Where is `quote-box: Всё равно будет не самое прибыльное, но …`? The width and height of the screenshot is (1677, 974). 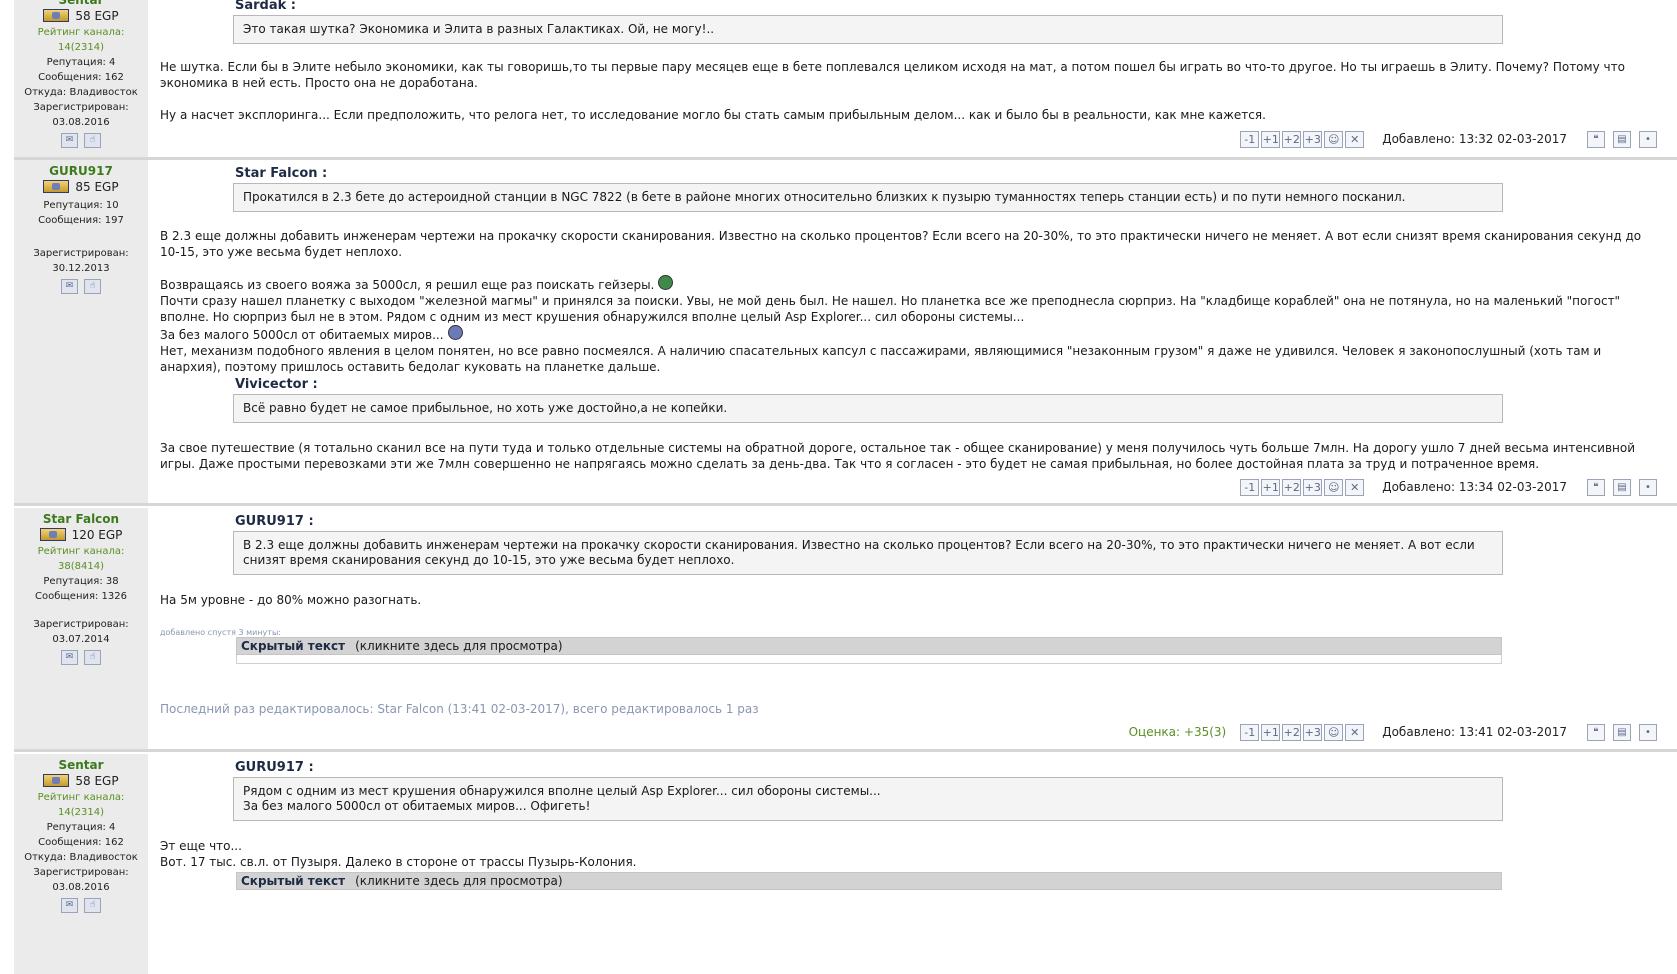
quote-box: Всё равно будет не самое прибыльное, но … is located at coordinates (868, 408).